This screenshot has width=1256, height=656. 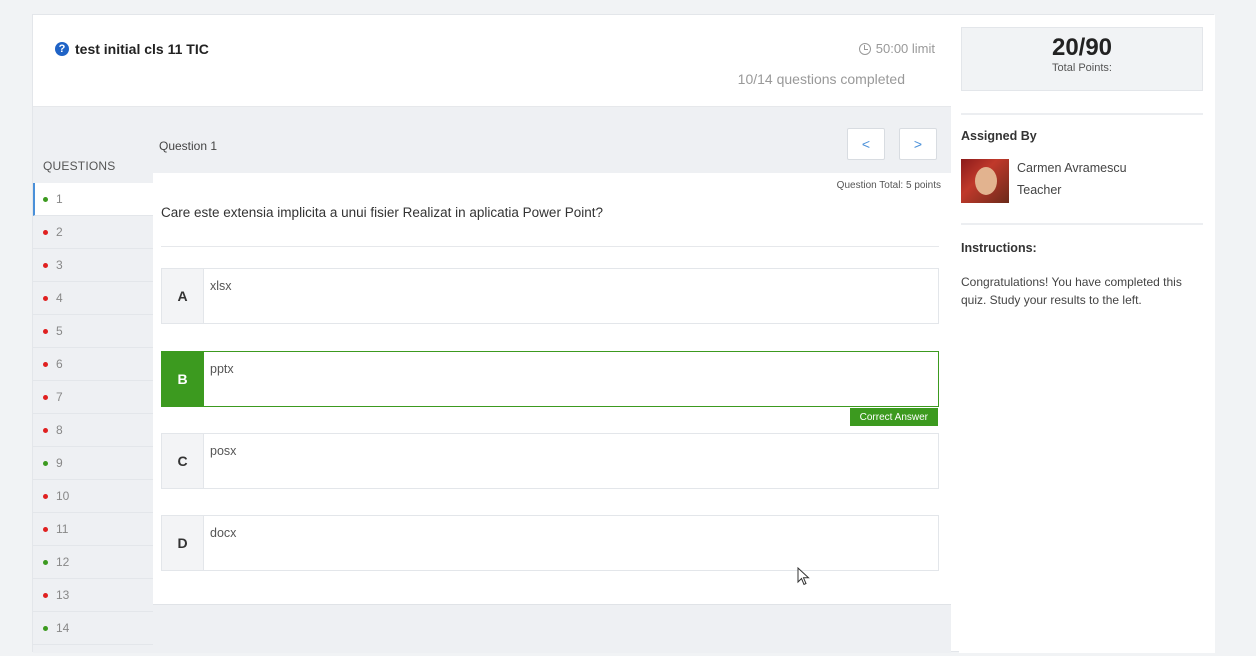 I want to click on question-item: 6, so click(x=93, y=364).